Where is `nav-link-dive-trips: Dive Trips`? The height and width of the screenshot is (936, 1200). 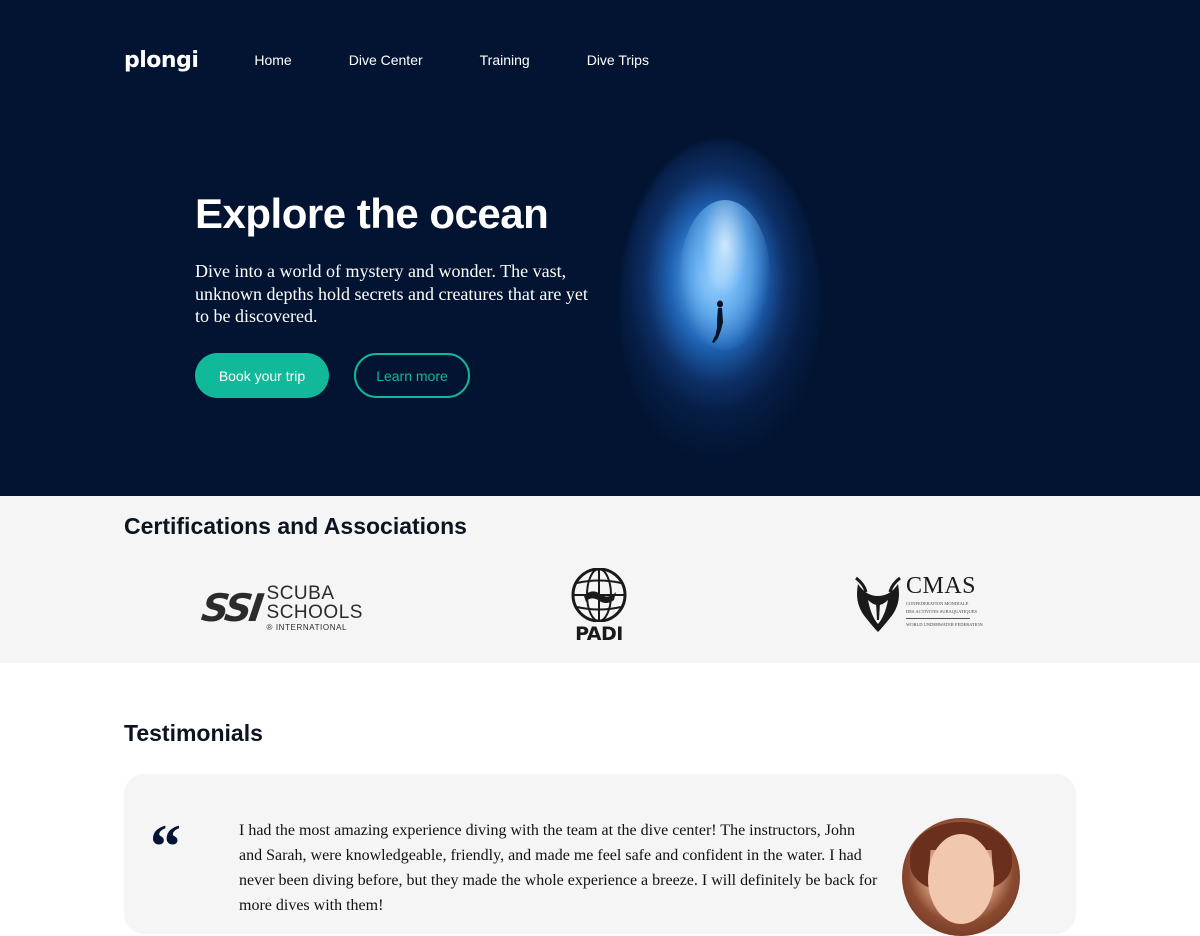 nav-link-dive-trips: Dive Trips is located at coordinates (618, 60).